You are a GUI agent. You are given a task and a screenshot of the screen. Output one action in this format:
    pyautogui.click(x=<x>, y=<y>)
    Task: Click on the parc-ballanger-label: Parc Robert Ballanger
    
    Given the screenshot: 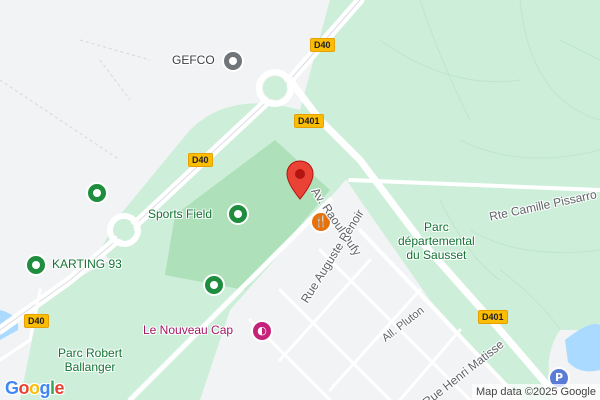 What is the action you would take?
    pyautogui.click(x=90, y=360)
    